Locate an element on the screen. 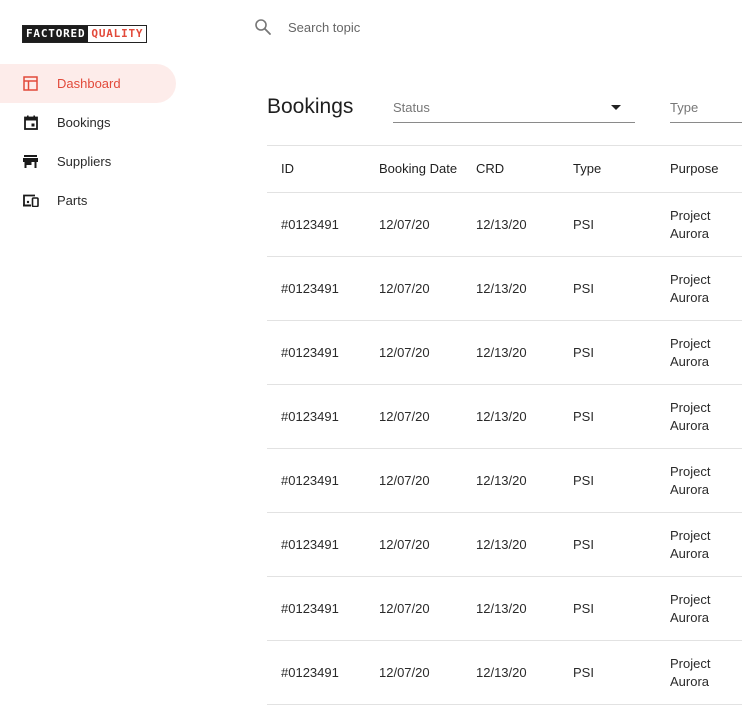  table-header-row: ID Booking Date CRD Type Purpose is located at coordinates (504, 169).